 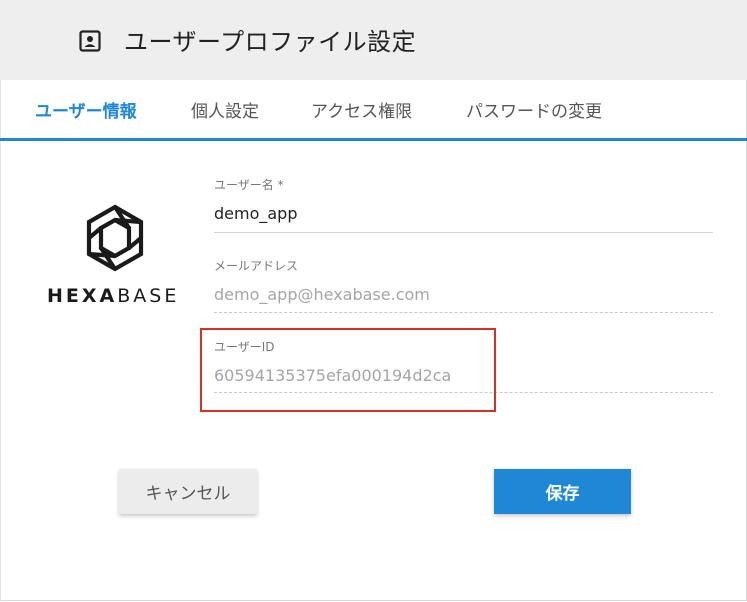 What do you see at coordinates (82, 296) in the screenshot?
I see `logo-text-bold: HEXA` at bounding box center [82, 296].